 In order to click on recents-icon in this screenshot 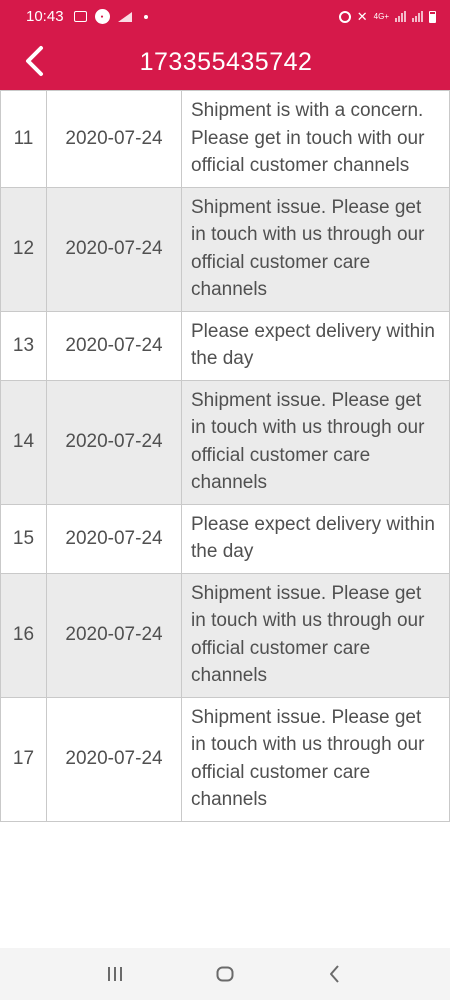, I will do `click(115, 974)`.